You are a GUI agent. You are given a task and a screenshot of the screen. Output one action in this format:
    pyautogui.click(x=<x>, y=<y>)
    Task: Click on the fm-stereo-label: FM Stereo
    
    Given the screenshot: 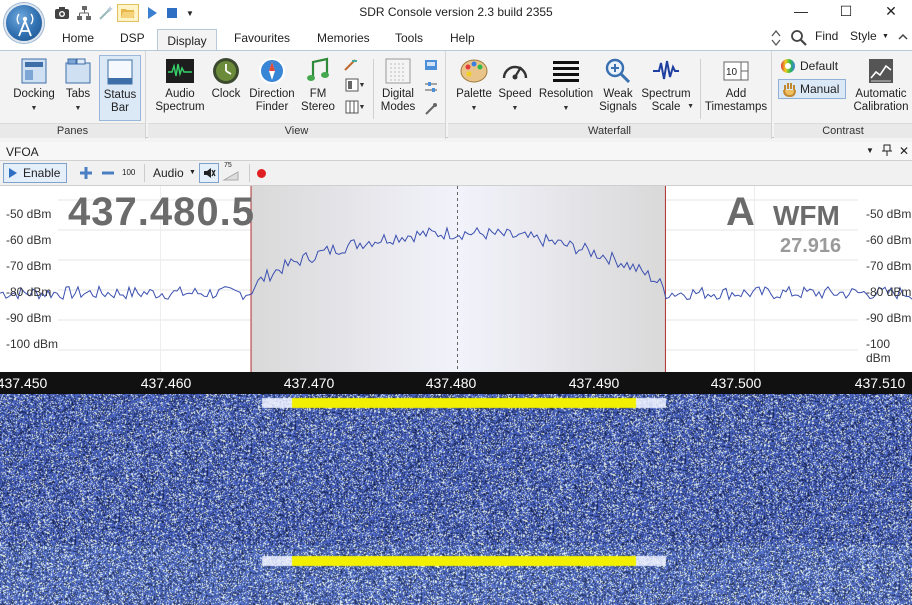 What is the action you would take?
    pyautogui.click(x=318, y=100)
    